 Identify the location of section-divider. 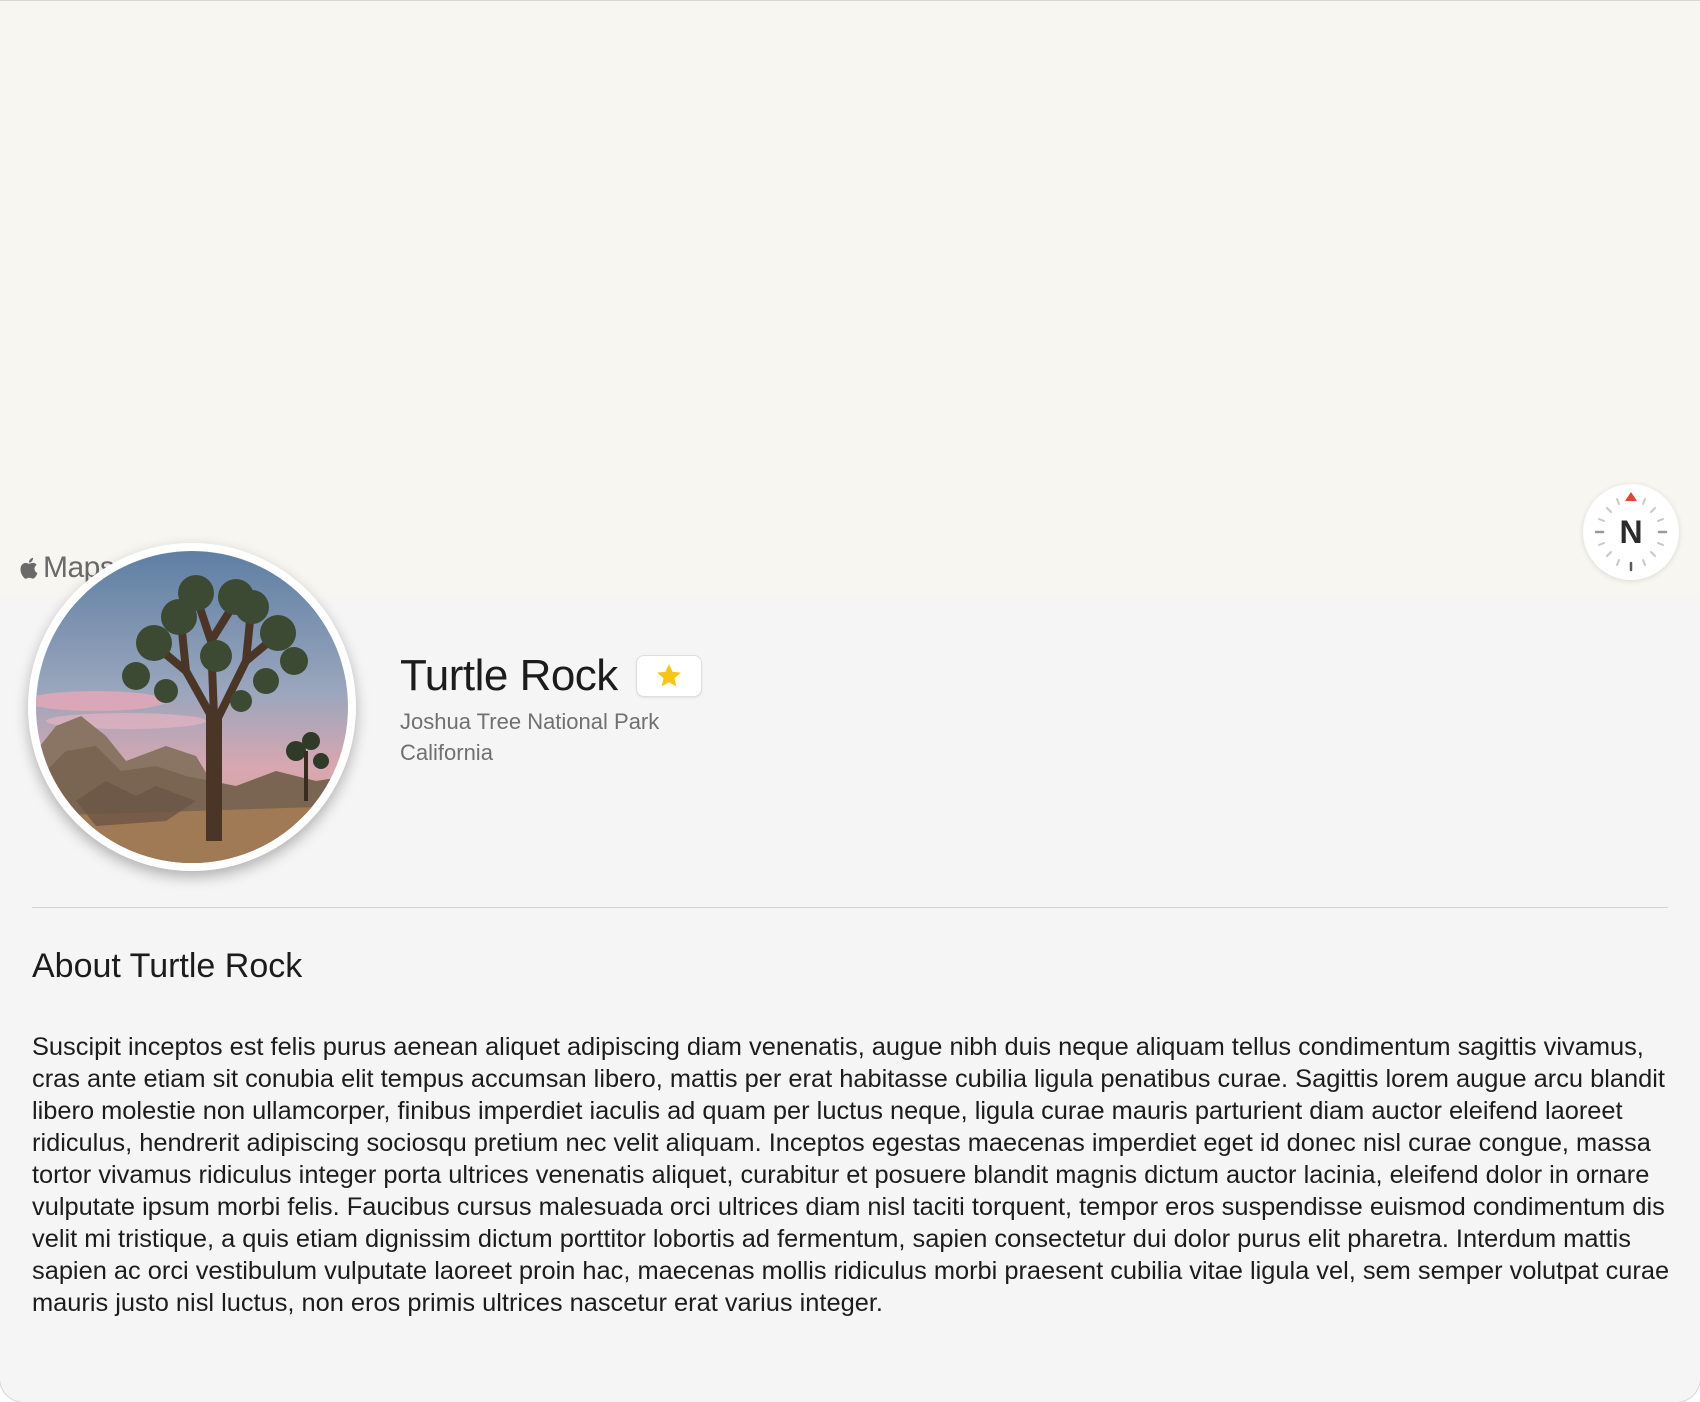
(850, 907).